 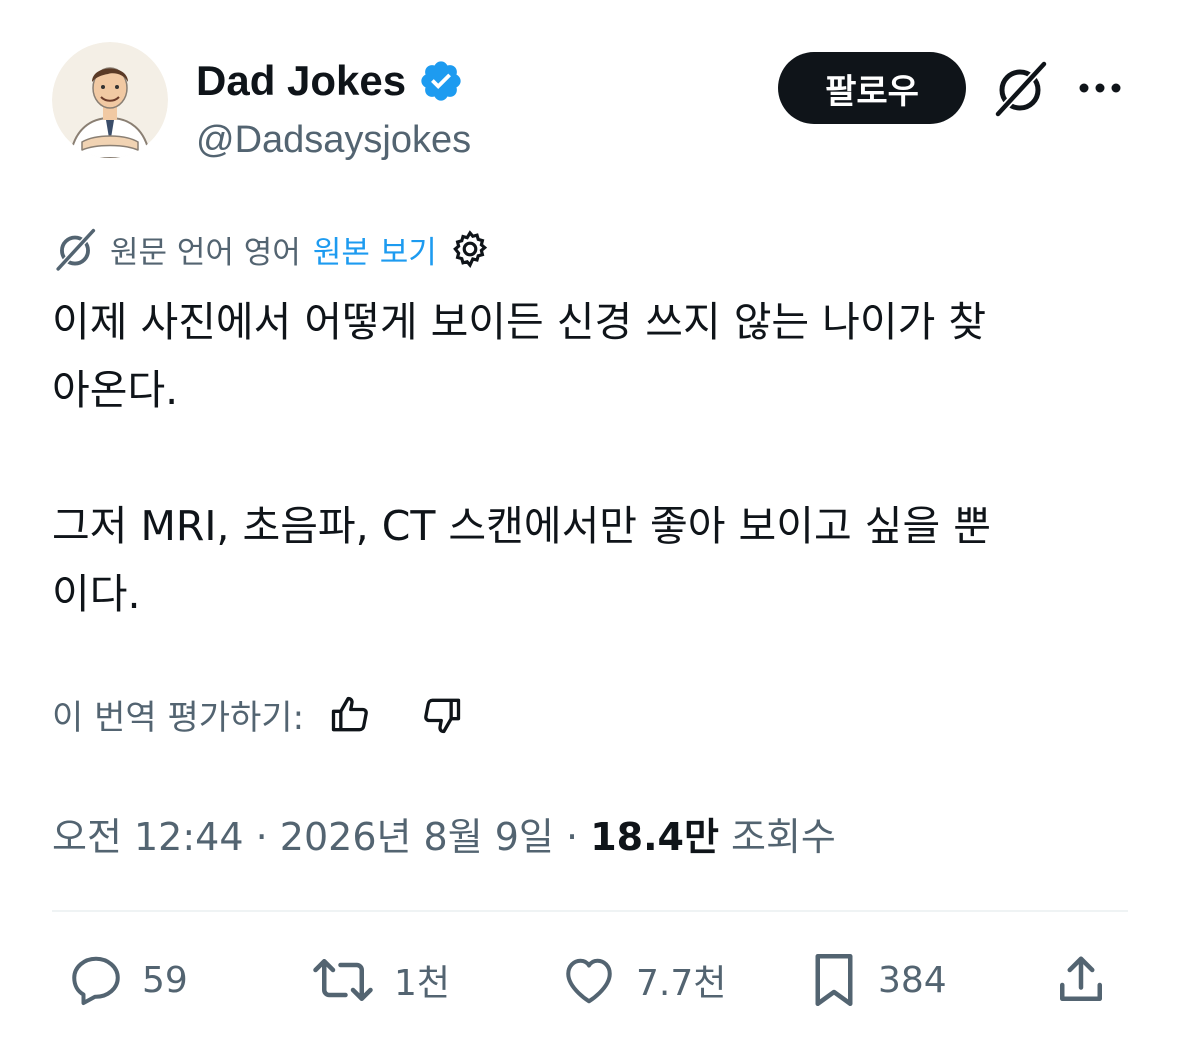 What do you see at coordinates (205, 252) in the screenshot?
I see `source-language-text: 원문 언어 영어` at bounding box center [205, 252].